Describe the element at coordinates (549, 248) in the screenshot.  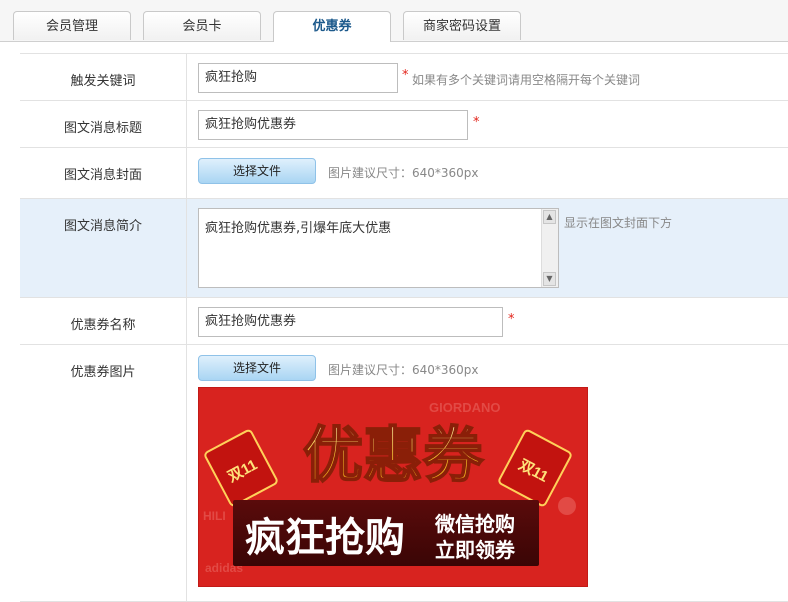
I see `textarea-scrollbar: ▲ ▼` at that location.